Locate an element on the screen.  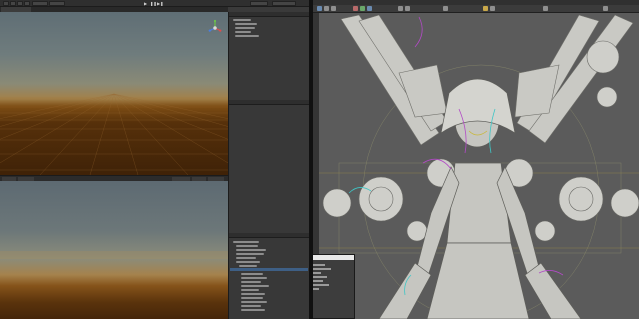
play-icon: ▶ is located at coordinates (145, 3).